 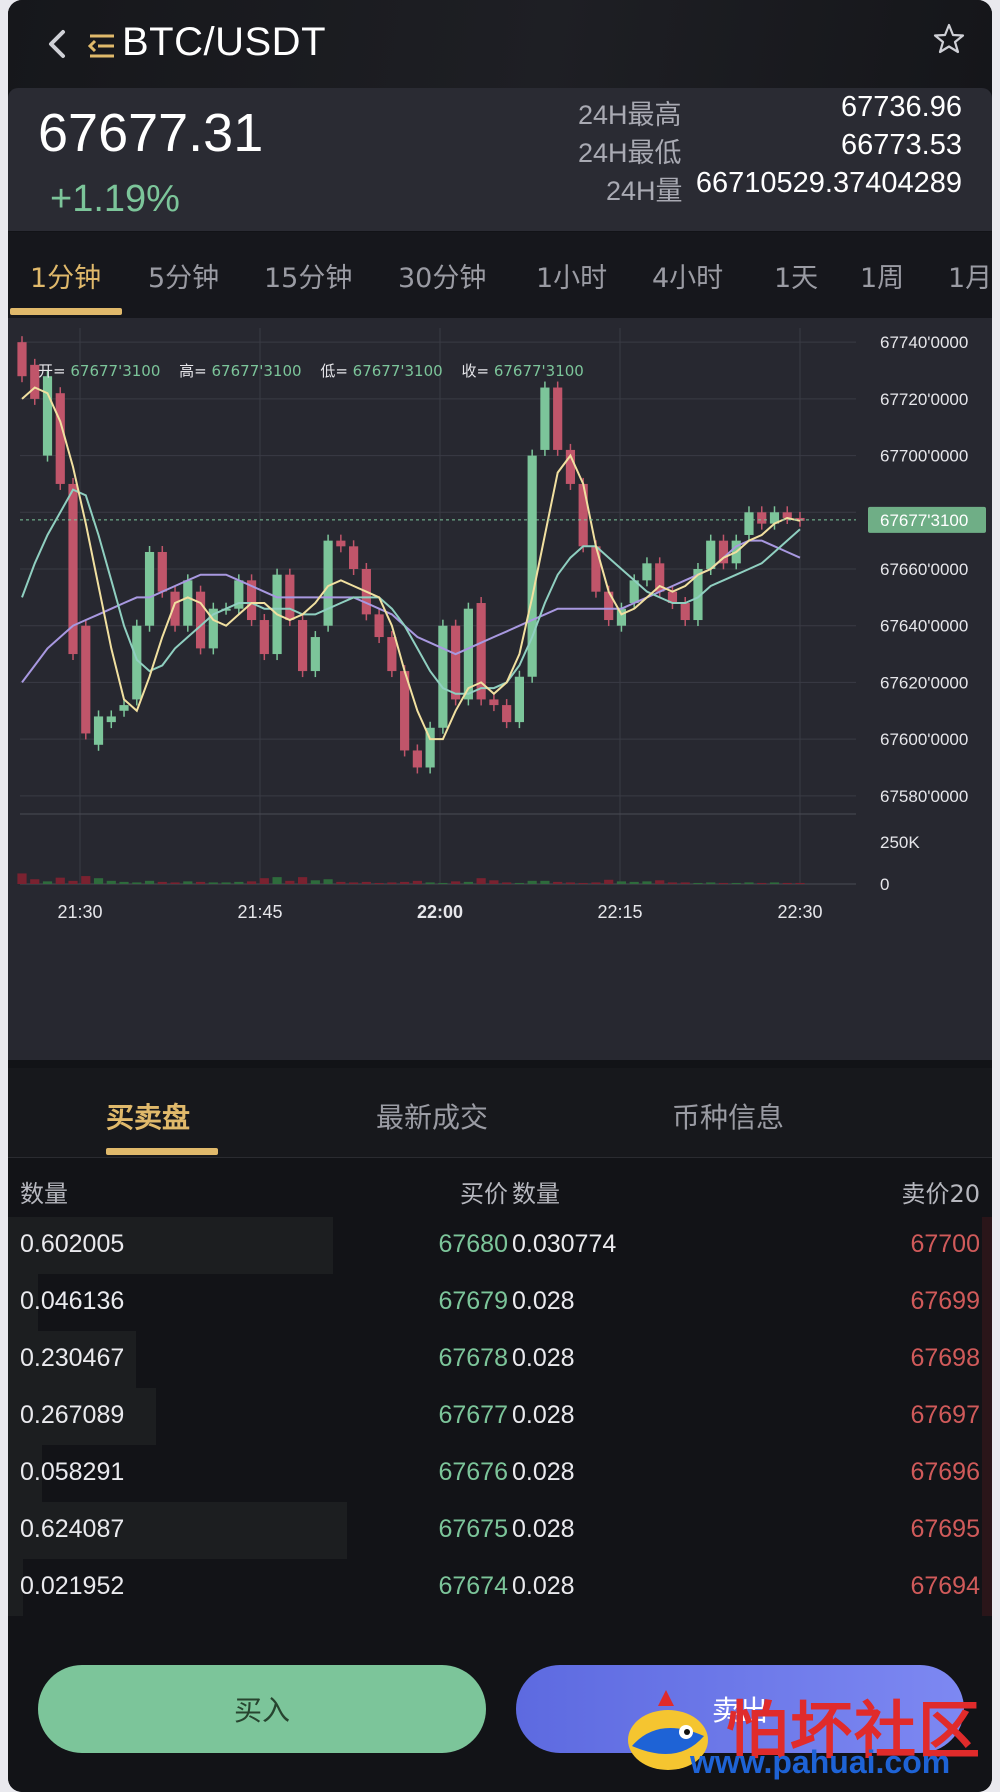 I want to click on tab-latest-trades: 最新成交, so click(x=432, y=1116).